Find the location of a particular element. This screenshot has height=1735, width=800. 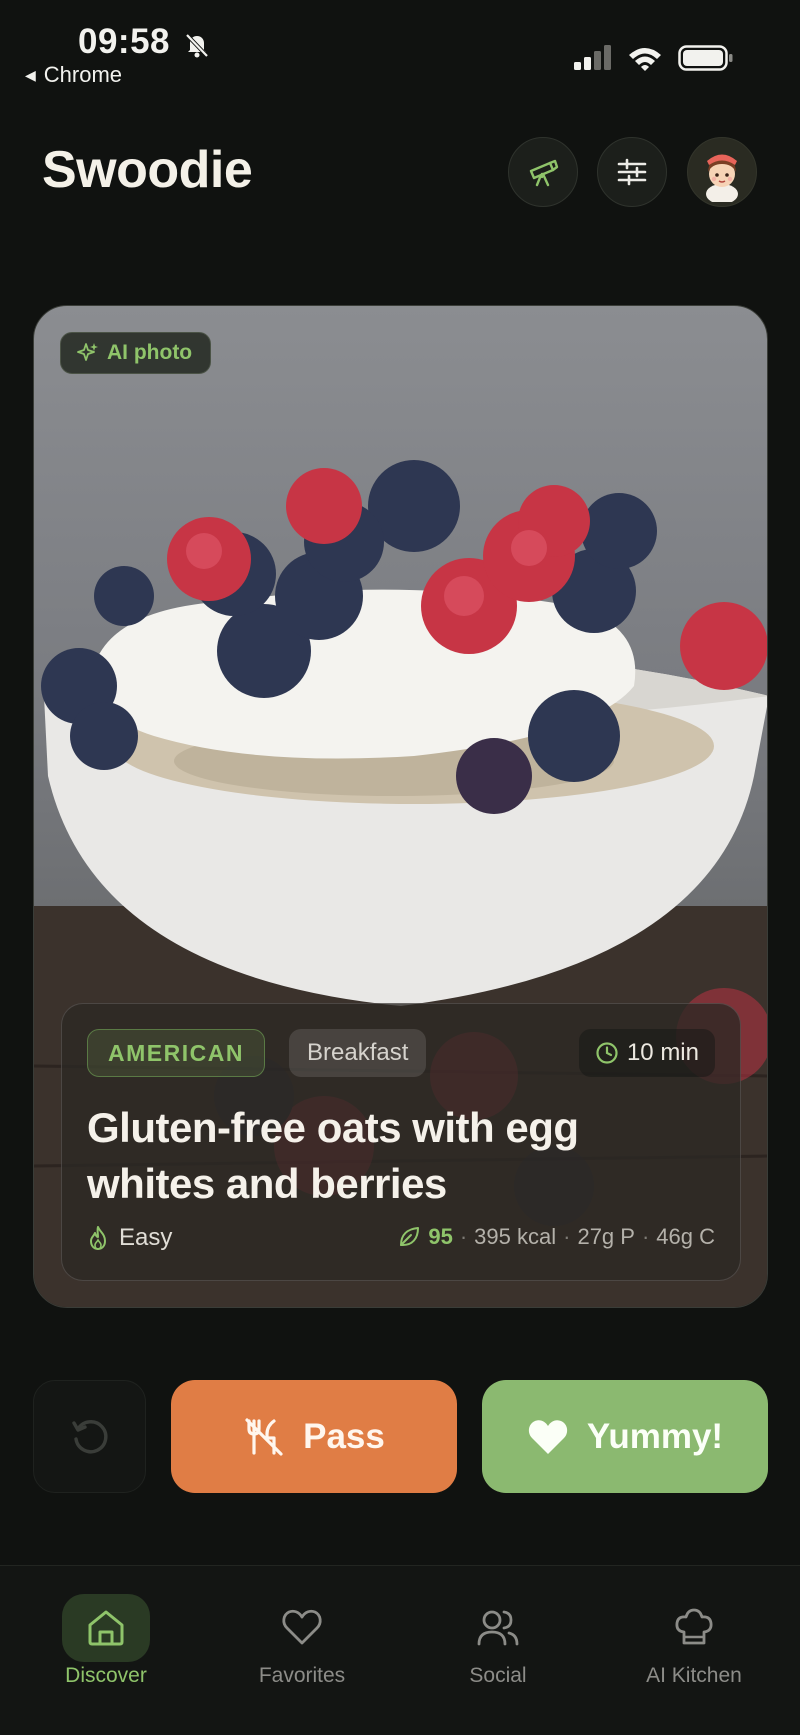

bottom-nav: Discover Favorites Social AI Kitchen is located at coordinates (400, 1650).